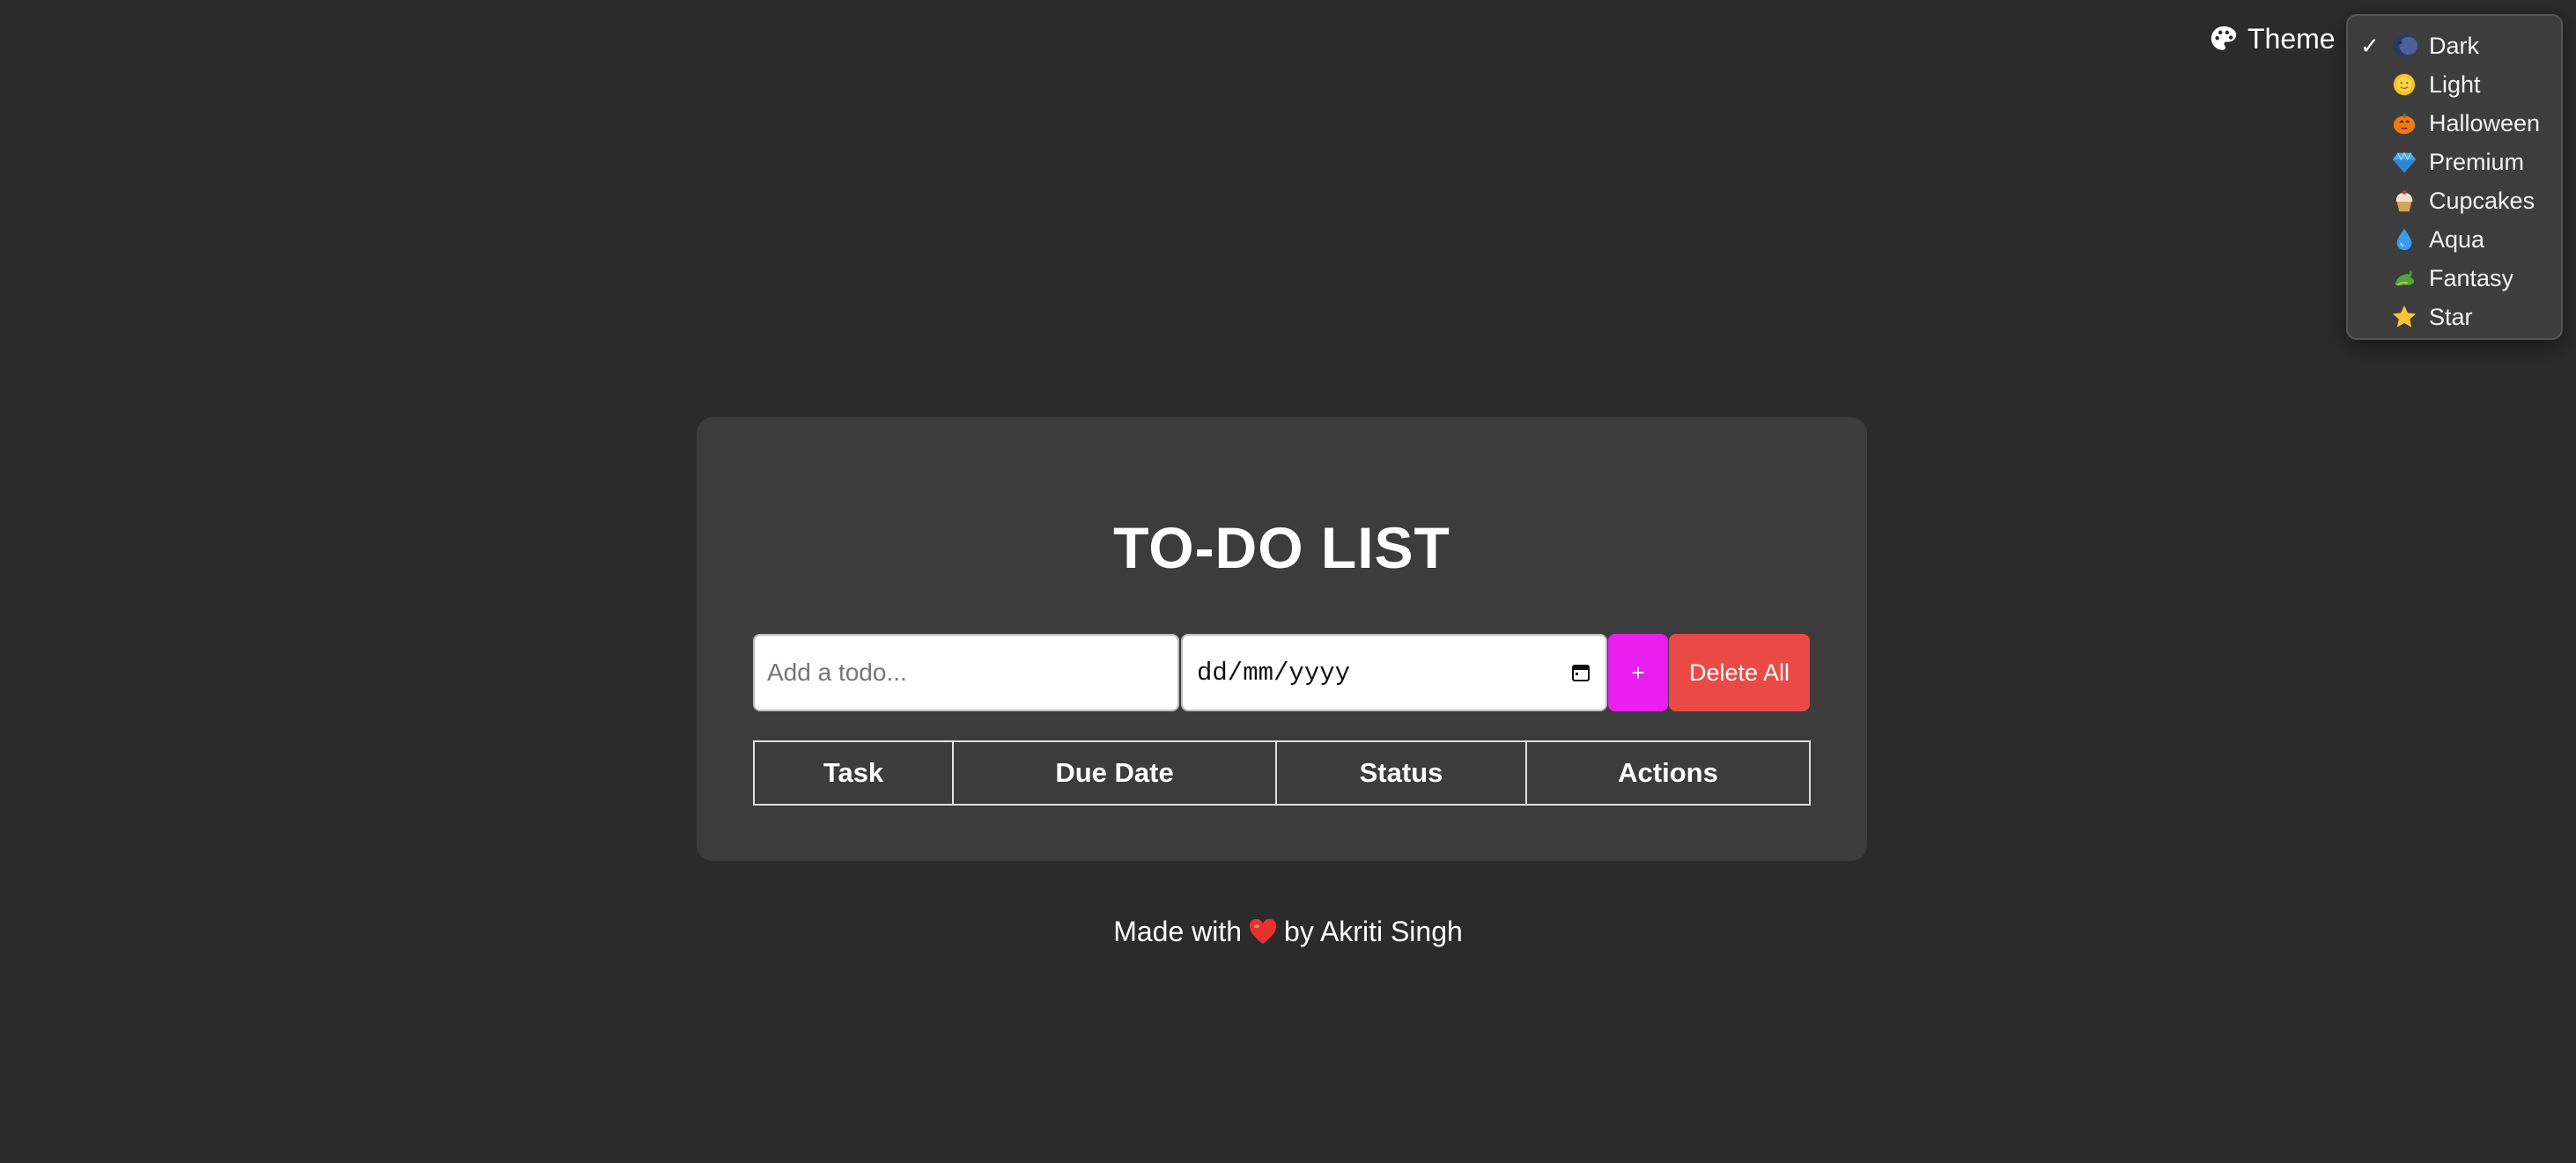 The height and width of the screenshot is (1163, 2576). I want to click on column-header-status: Status, so click(1401, 773).